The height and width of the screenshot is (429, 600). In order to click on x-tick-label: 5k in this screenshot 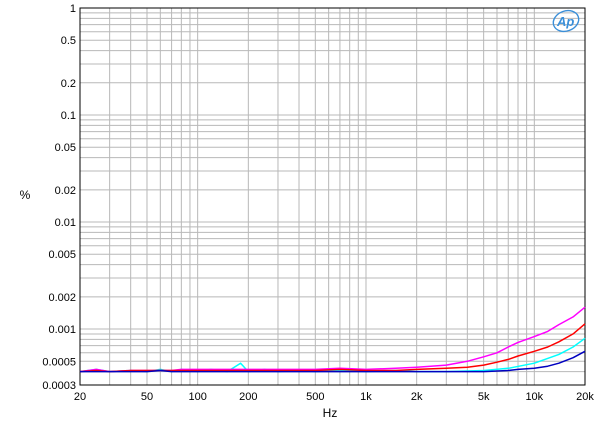, I will do `click(484, 397)`.